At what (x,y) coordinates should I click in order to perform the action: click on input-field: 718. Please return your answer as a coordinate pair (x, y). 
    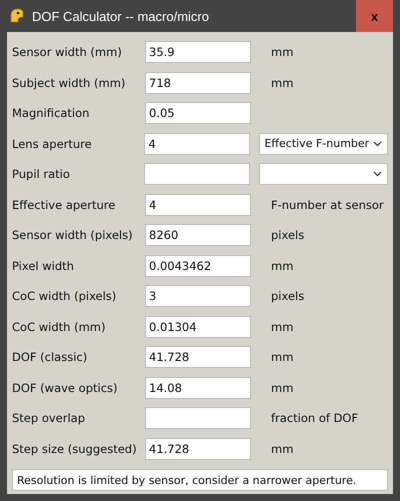
    Looking at the image, I should click on (198, 83).